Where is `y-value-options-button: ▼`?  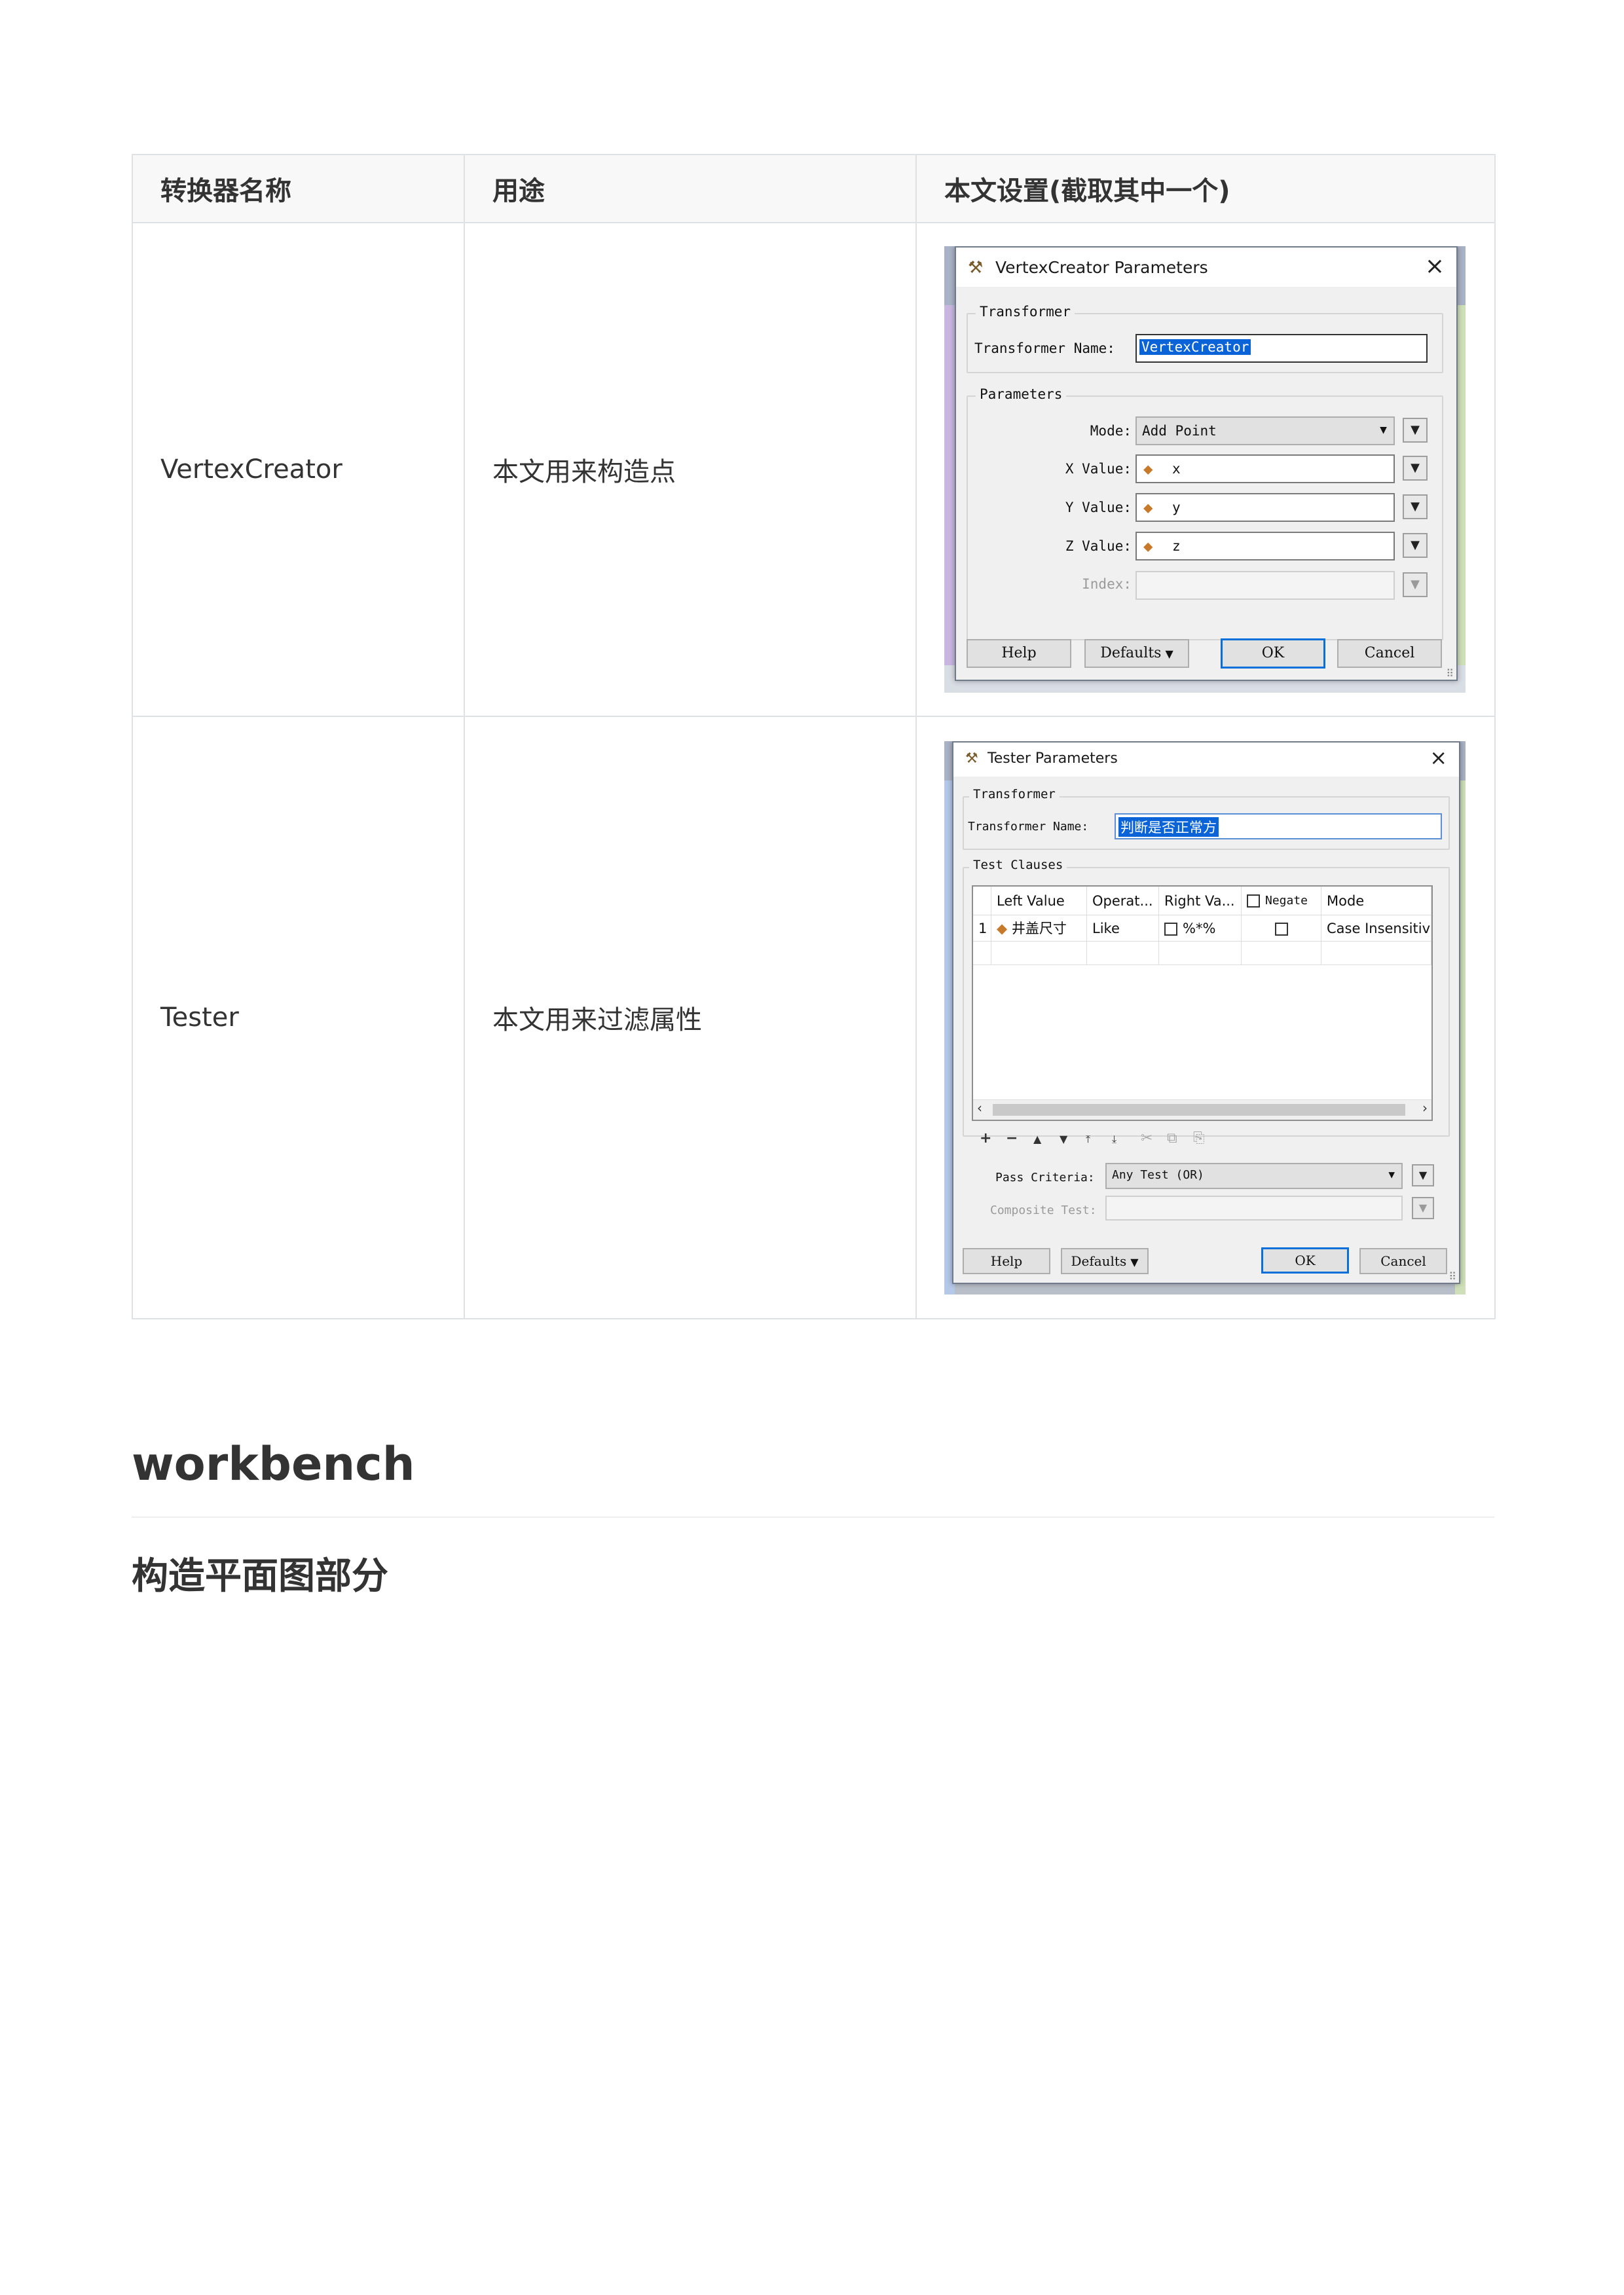
y-value-options-button: ▼ is located at coordinates (1415, 506).